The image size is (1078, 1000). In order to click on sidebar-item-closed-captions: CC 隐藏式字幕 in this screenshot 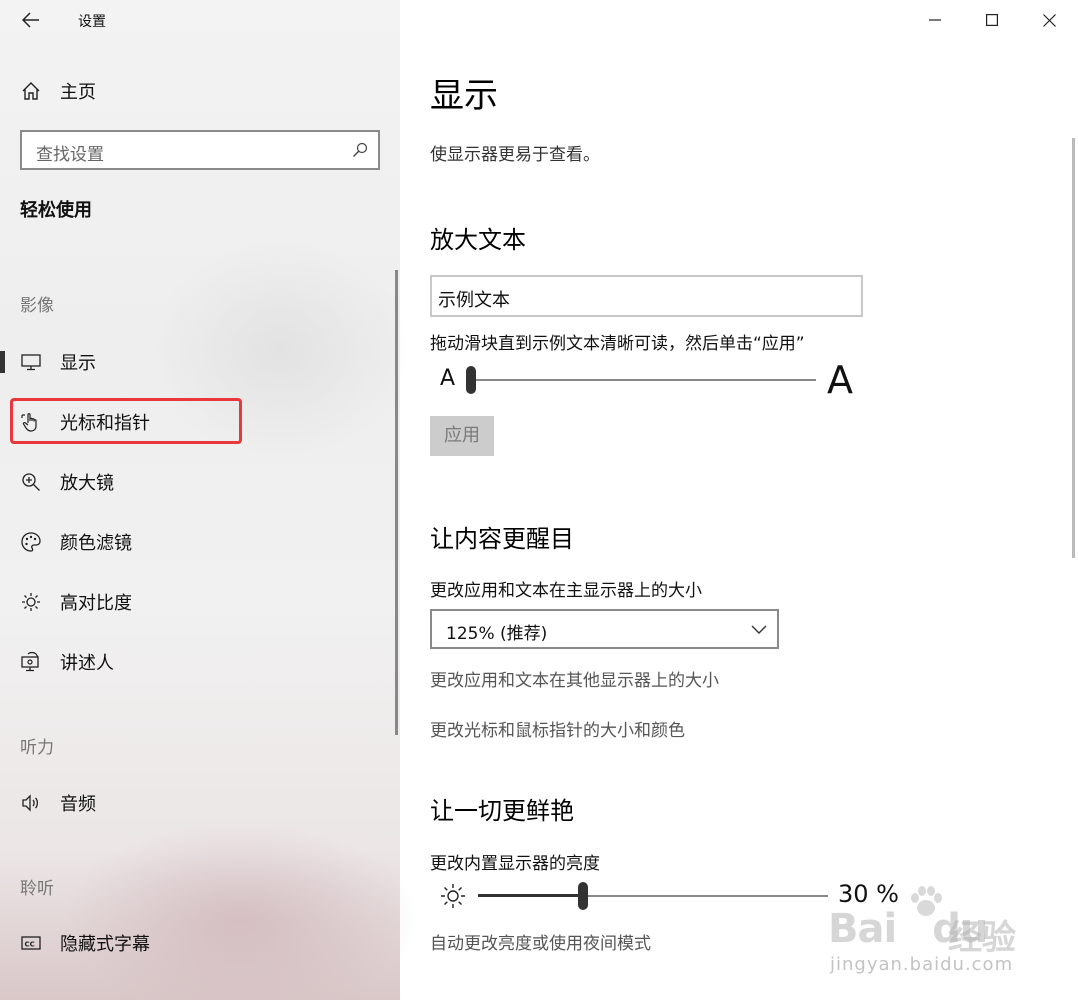, I will do `click(195, 943)`.